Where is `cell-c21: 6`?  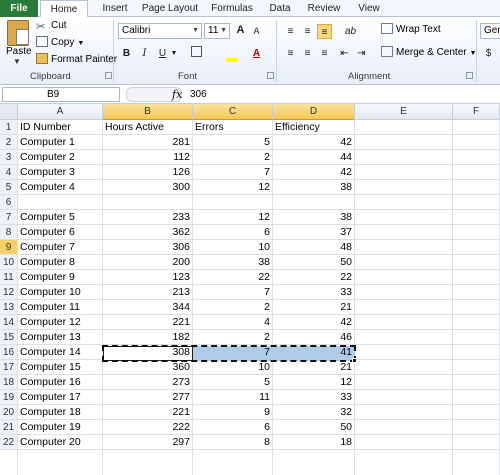 cell-c21: 6 is located at coordinates (232, 427).